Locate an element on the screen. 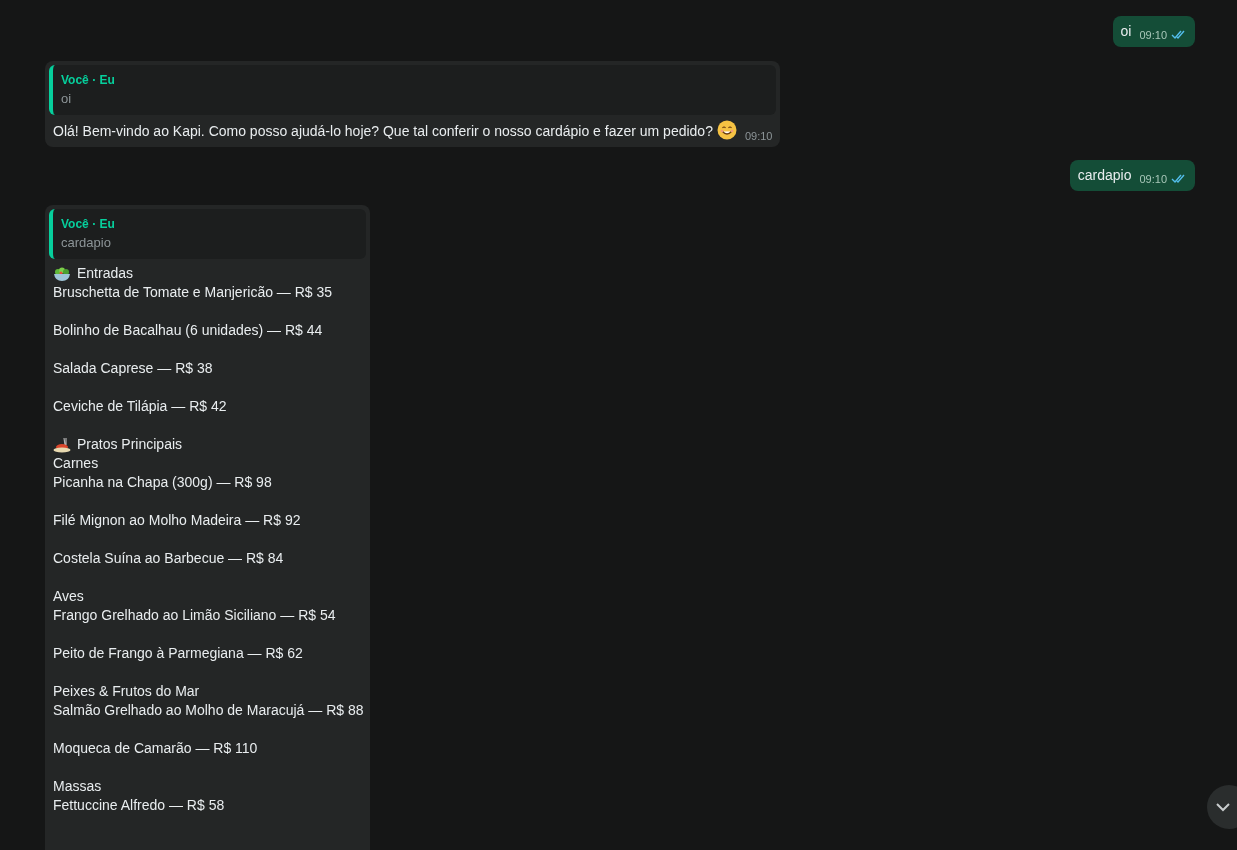  menu-line: Ceviche de Tilápia — R$ 42 is located at coordinates (140, 406).